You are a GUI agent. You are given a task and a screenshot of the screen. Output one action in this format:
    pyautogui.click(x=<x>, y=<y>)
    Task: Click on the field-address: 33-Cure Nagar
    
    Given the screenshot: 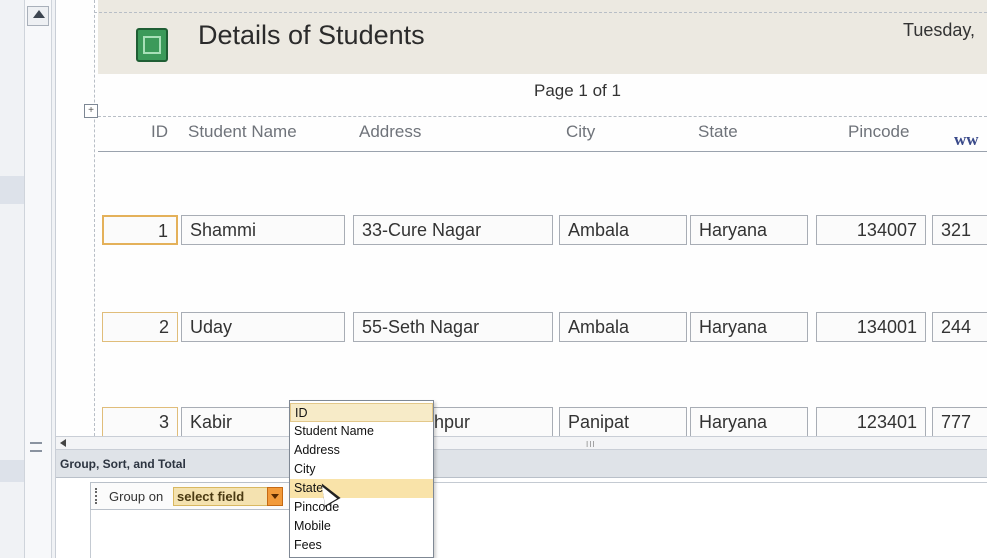 What is the action you would take?
    pyautogui.click(x=453, y=230)
    